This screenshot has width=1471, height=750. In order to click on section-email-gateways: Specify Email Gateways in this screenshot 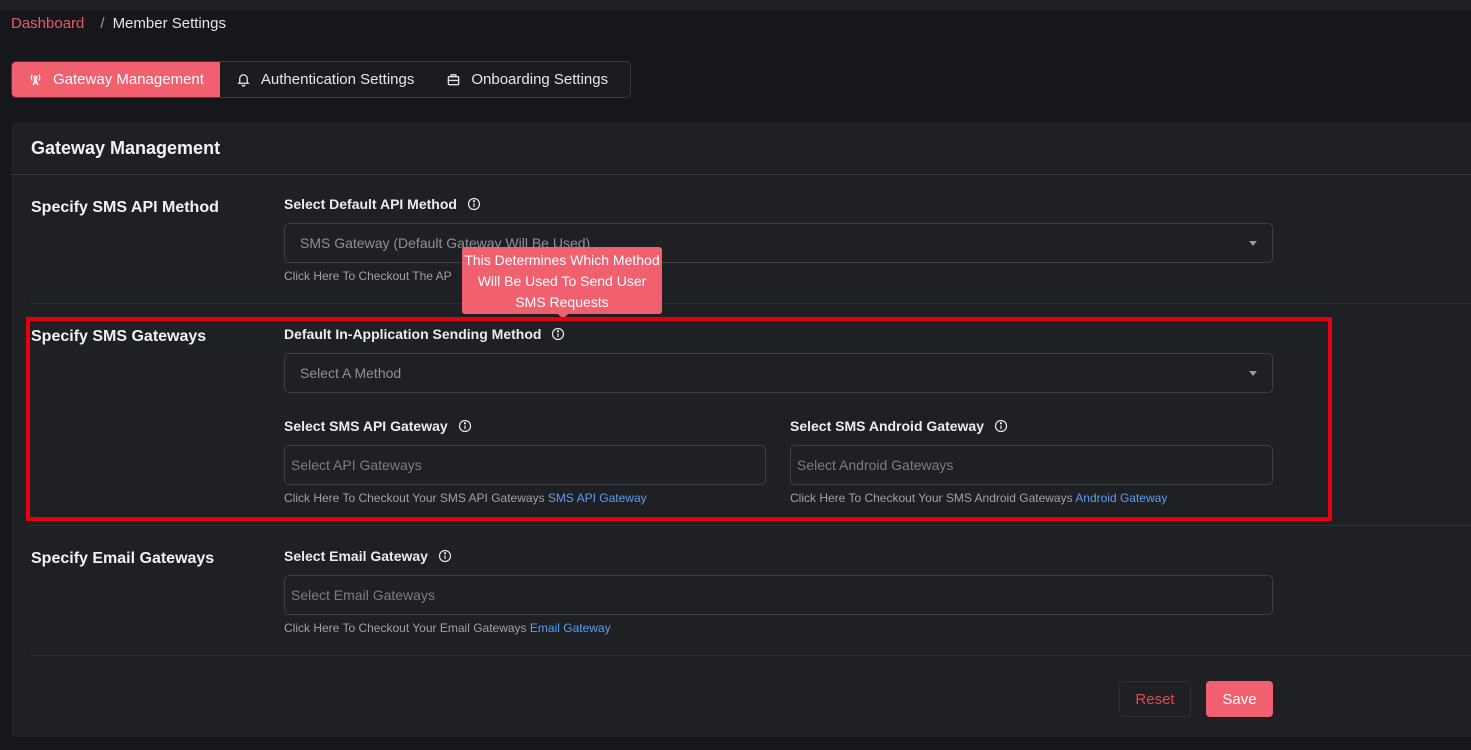, I will do `click(123, 558)`.